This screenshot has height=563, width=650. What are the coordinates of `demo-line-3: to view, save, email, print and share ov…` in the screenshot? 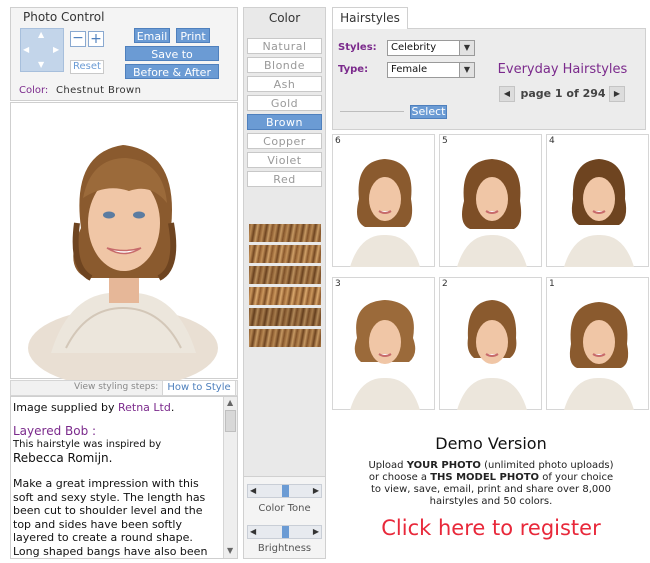 It's located at (491, 489).